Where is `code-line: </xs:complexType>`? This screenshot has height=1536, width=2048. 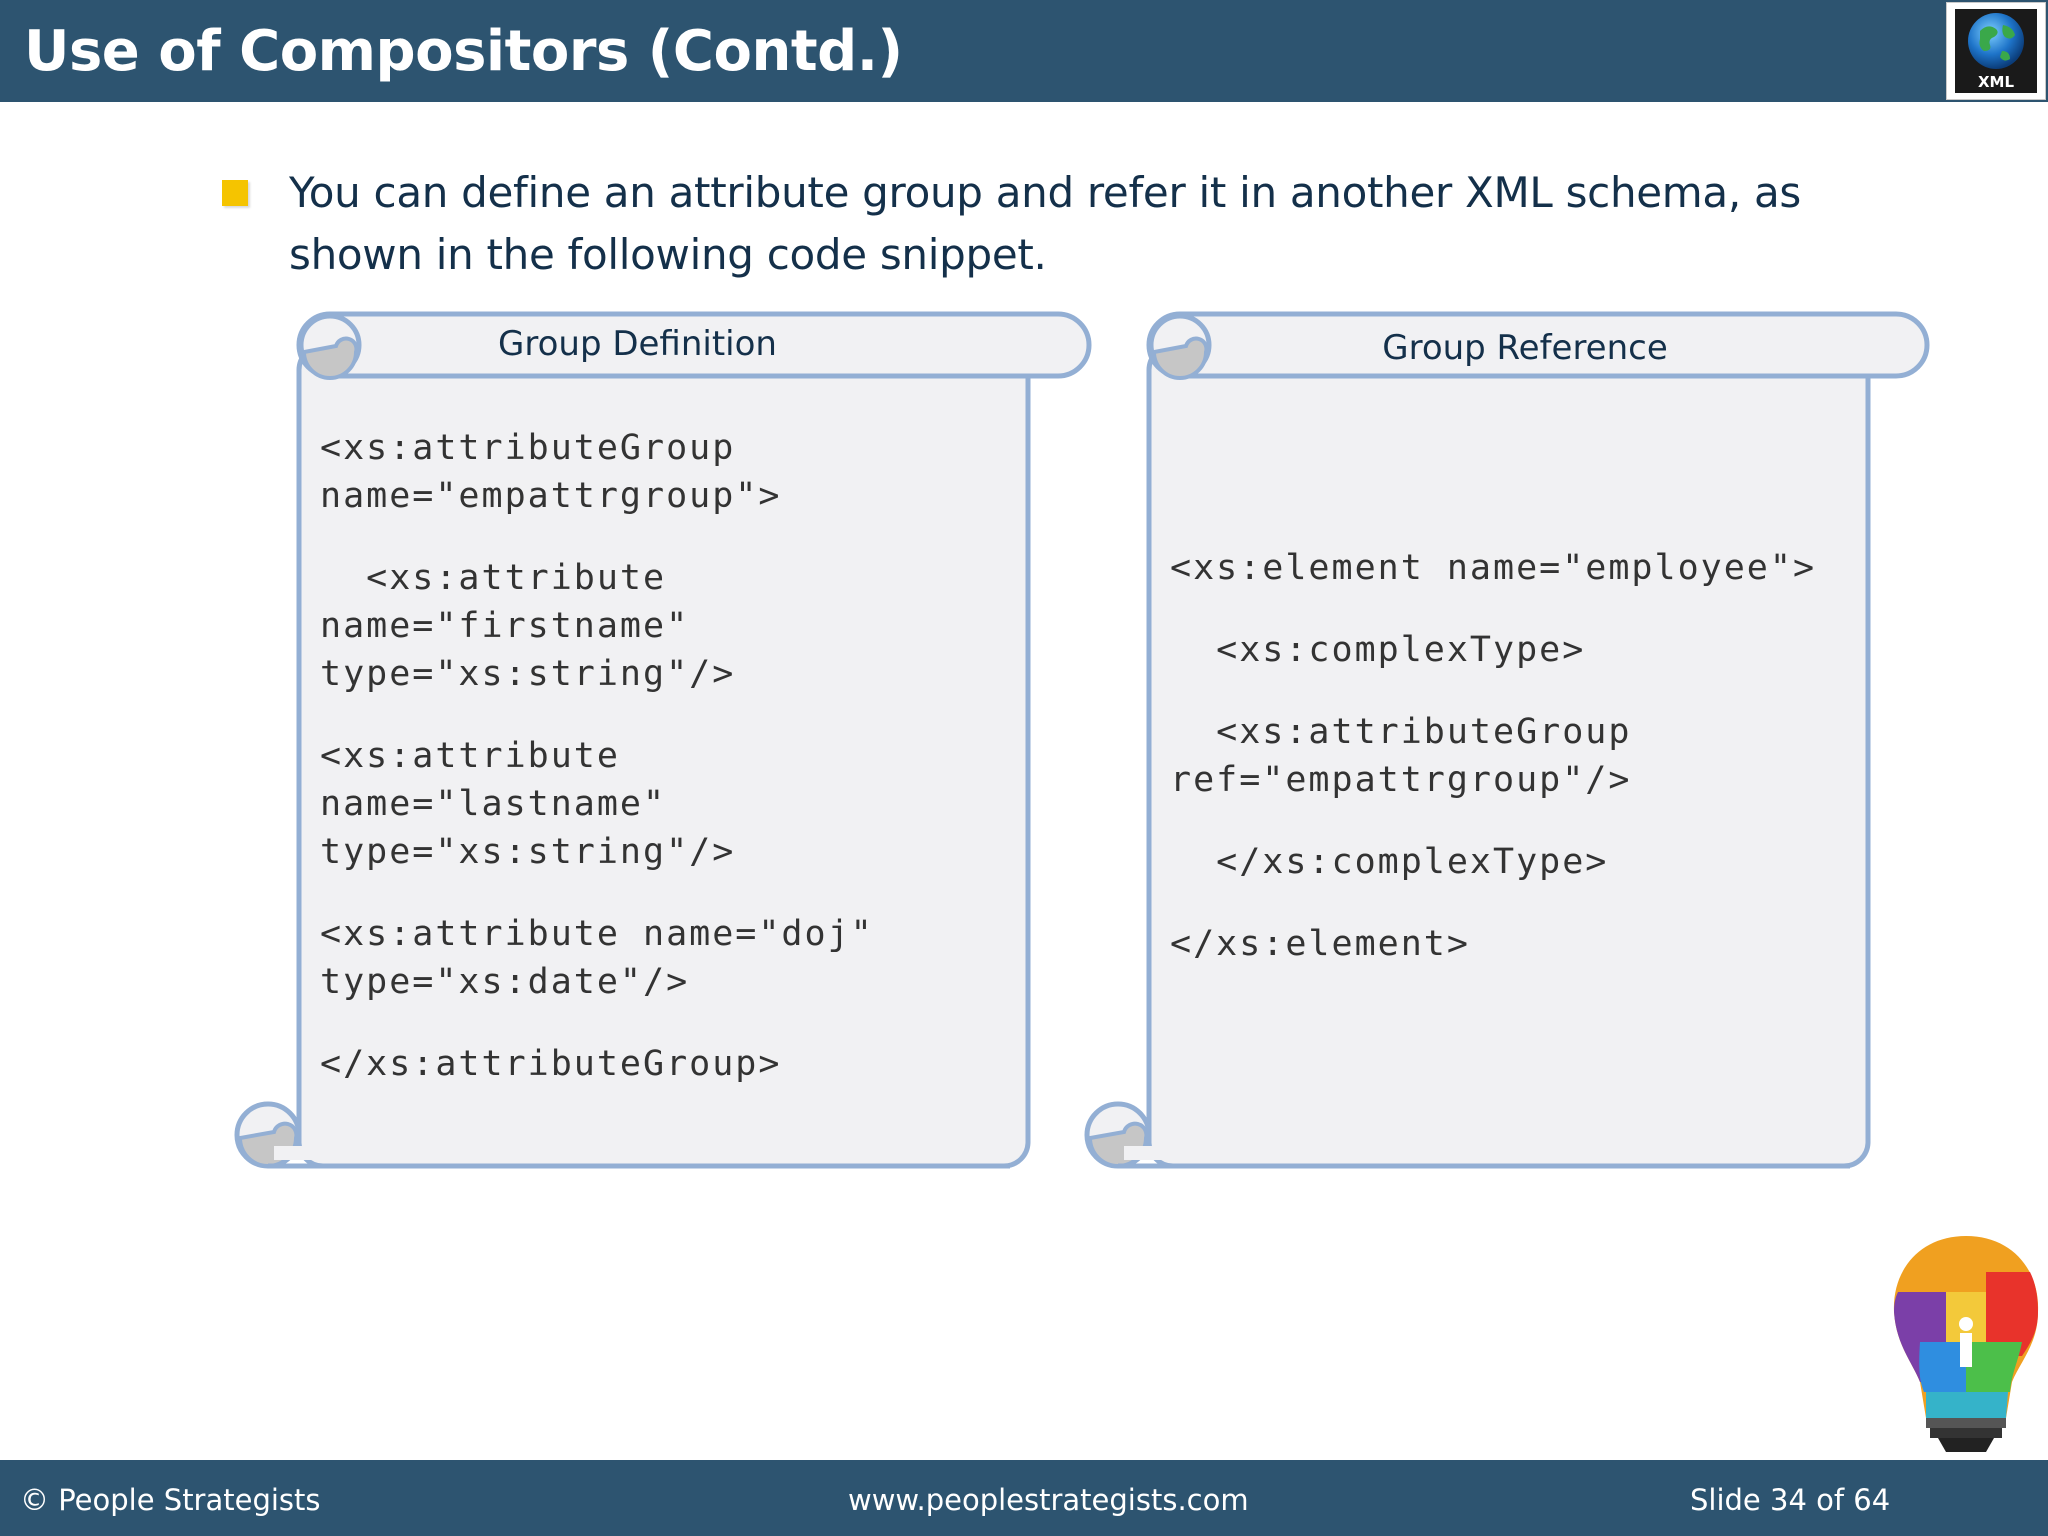 code-line: </xs:complexType> is located at coordinates (1389, 862).